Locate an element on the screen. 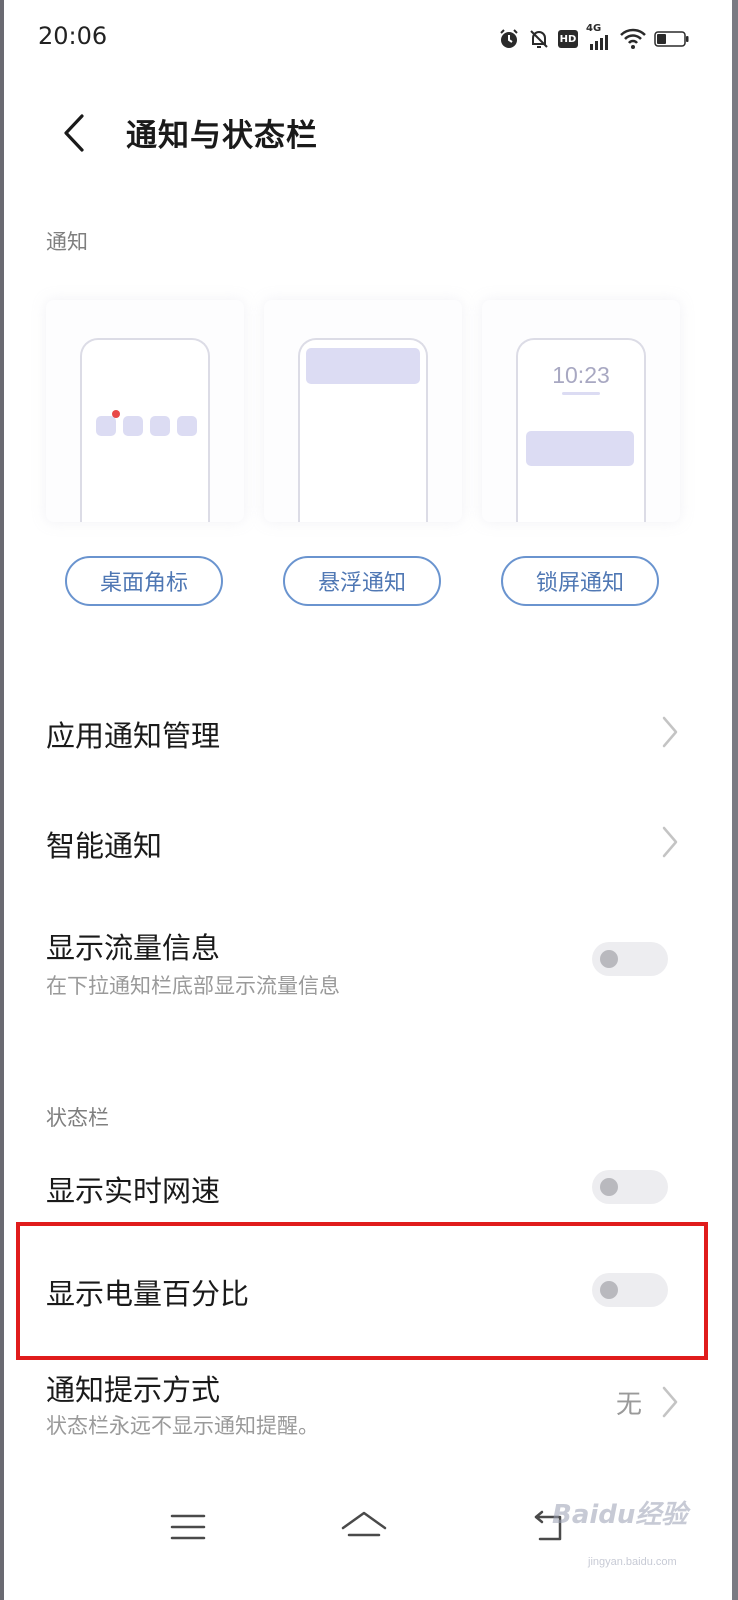 The image size is (738, 1600). alarm-icon is located at coordinates (509, 39).